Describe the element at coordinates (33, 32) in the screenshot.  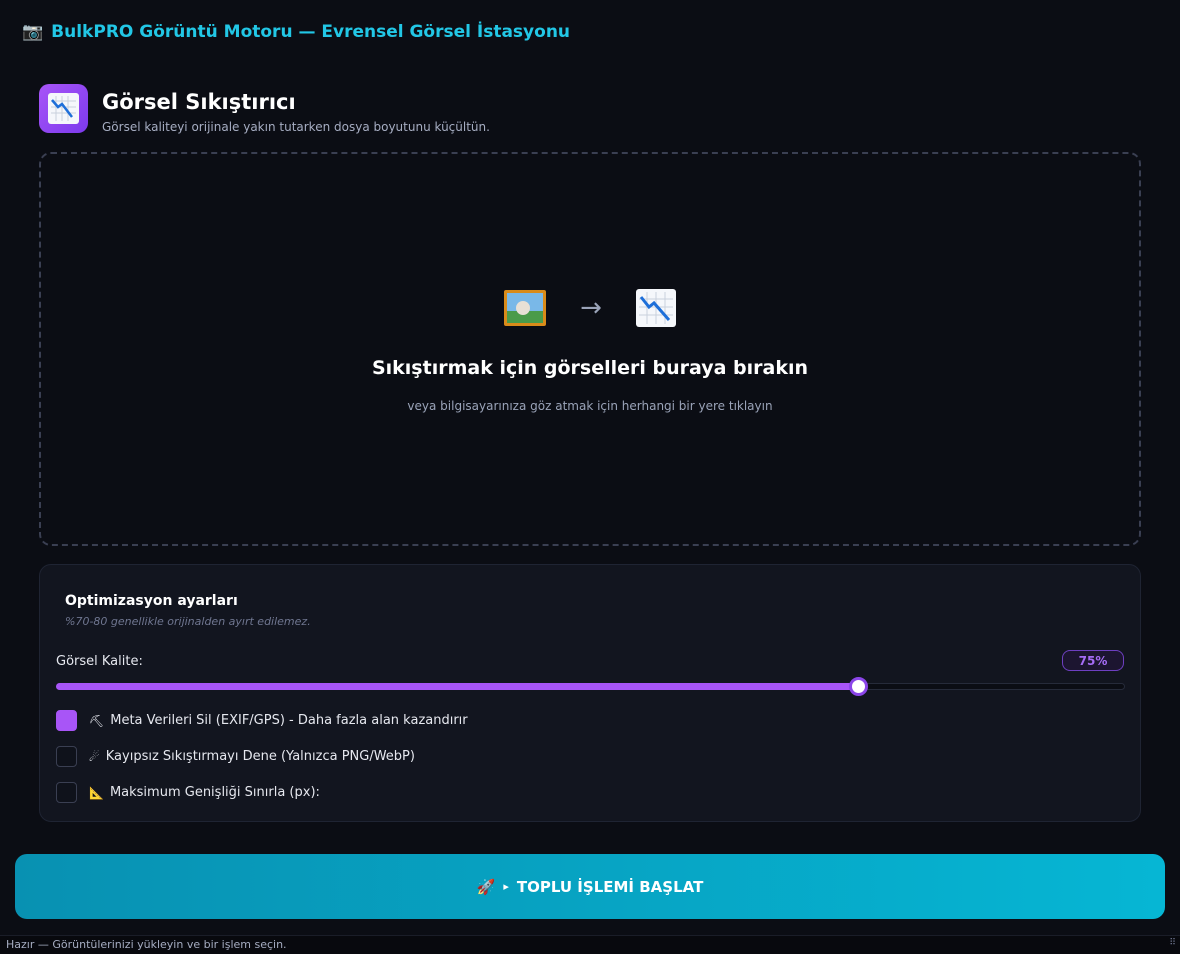
I see `camera-icon: 📷` at that location.